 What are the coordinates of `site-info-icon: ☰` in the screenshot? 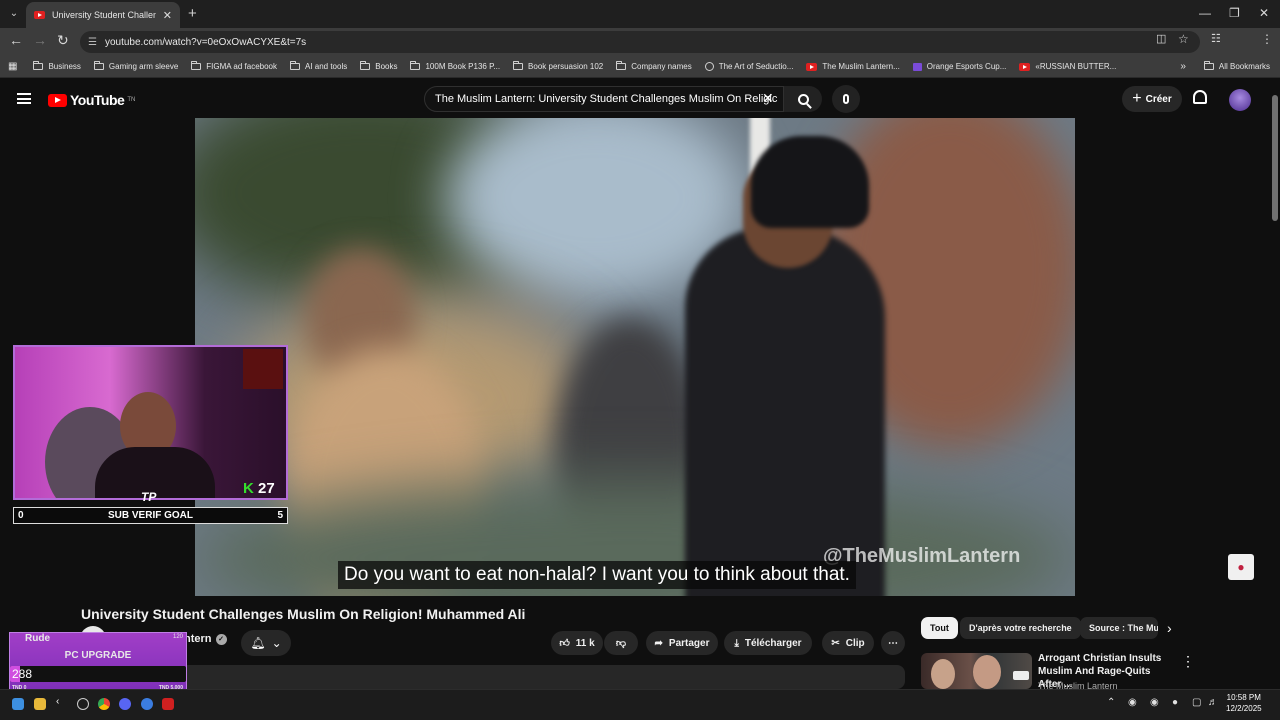 It's located at (92, 42).